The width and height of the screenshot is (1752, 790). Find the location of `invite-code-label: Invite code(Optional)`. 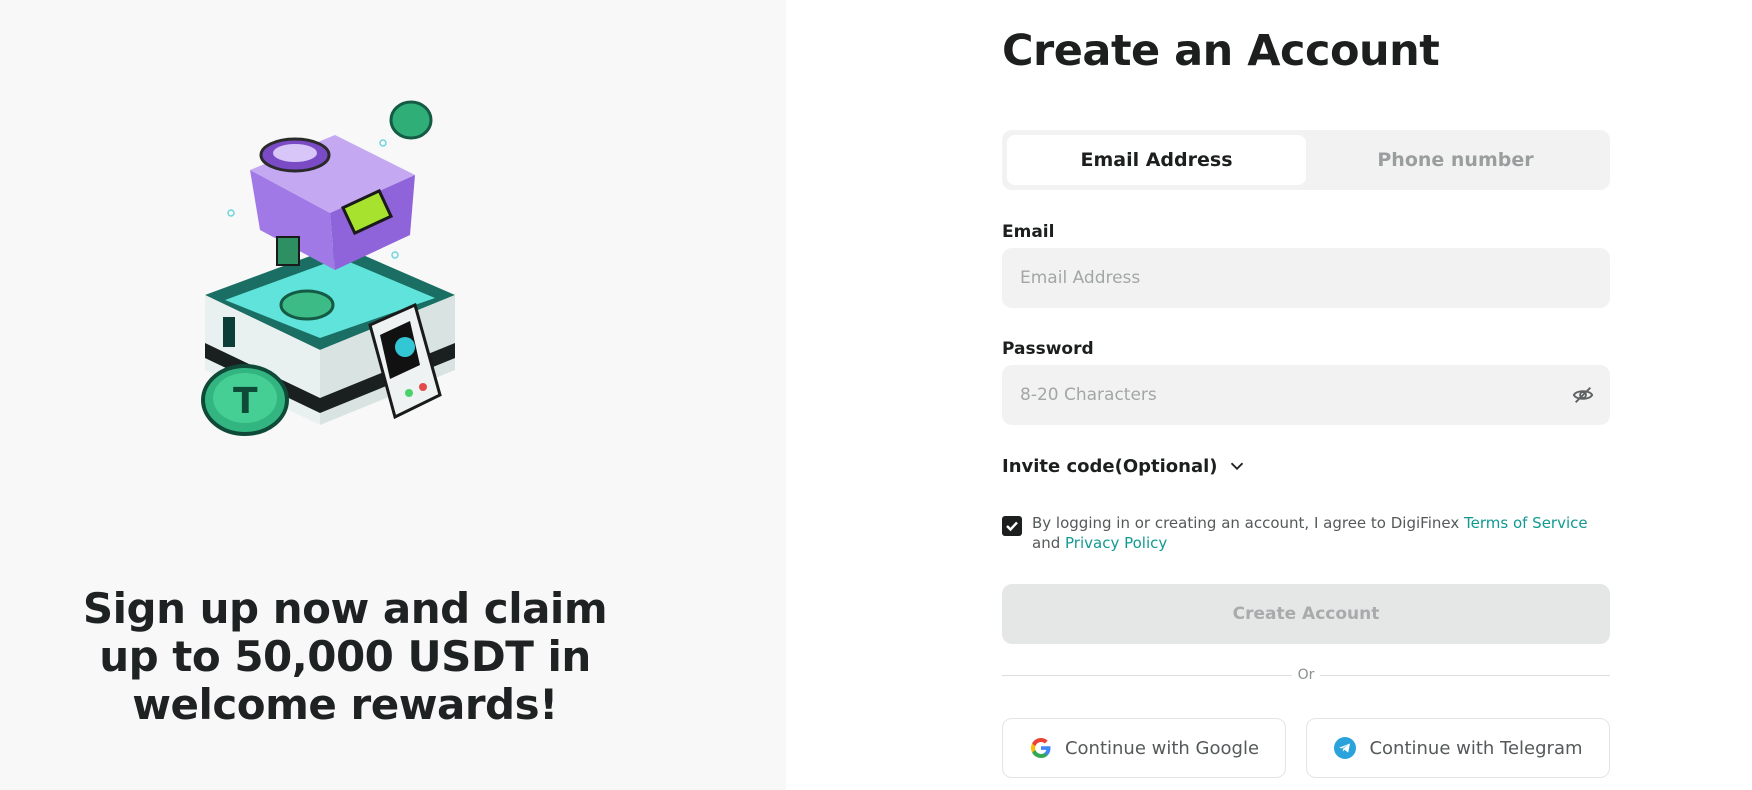

invite-code-label: Invite code(Optional) is located at coordinates (1110, 466).